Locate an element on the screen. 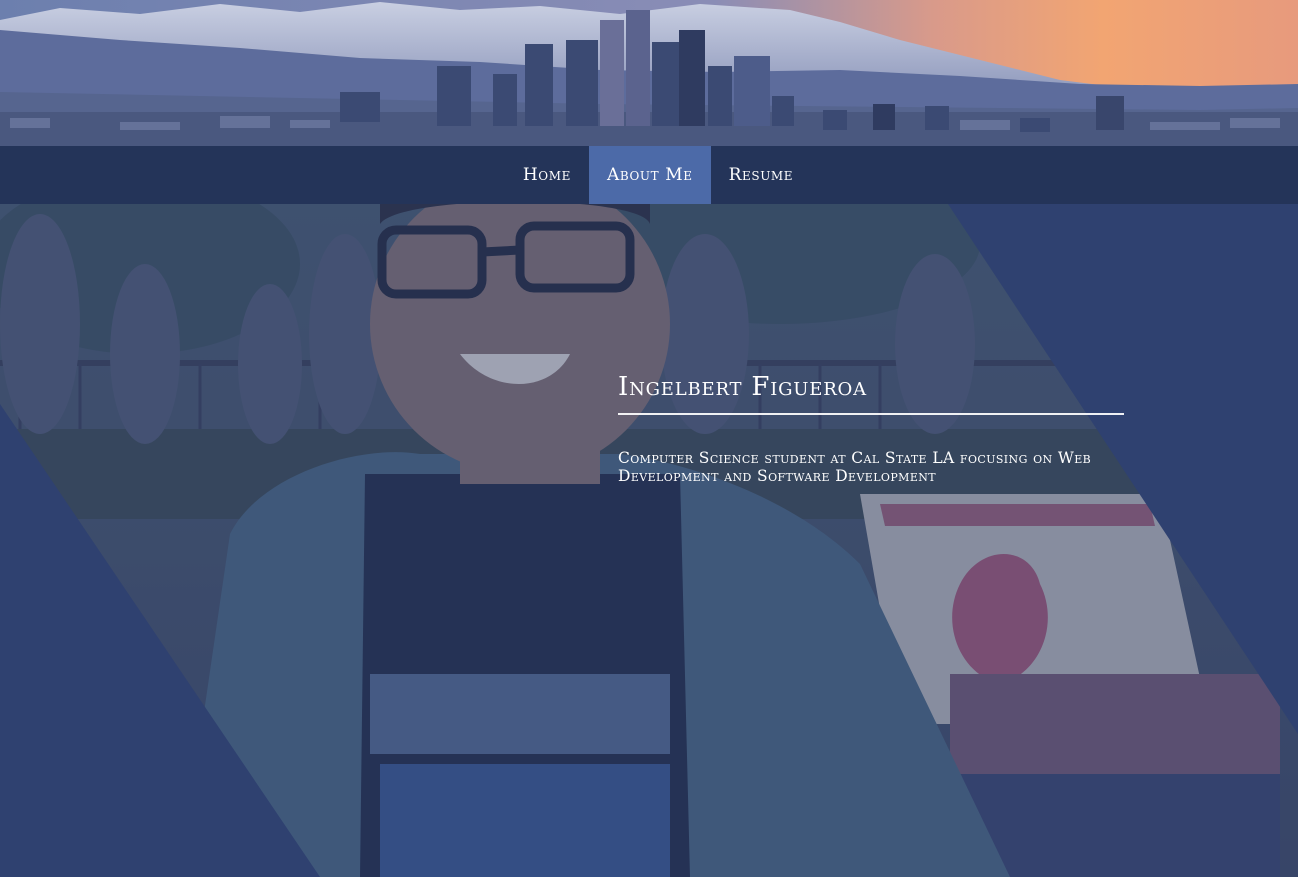 The width and height of the screenshot is (1298, 877). nav-about-me-link: About Me is located at coordinates (649, 175).